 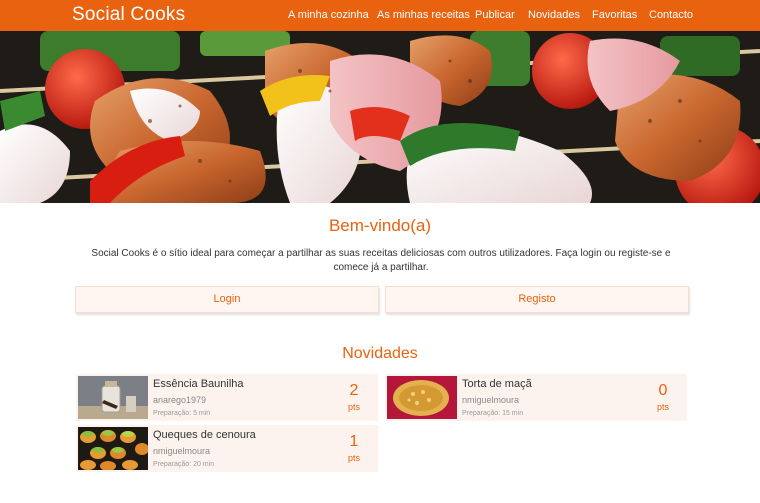 What do you see at coordinates (537, 299) in the screenshot?
I see `register-button: Registo` at bounding box center [537, 299].